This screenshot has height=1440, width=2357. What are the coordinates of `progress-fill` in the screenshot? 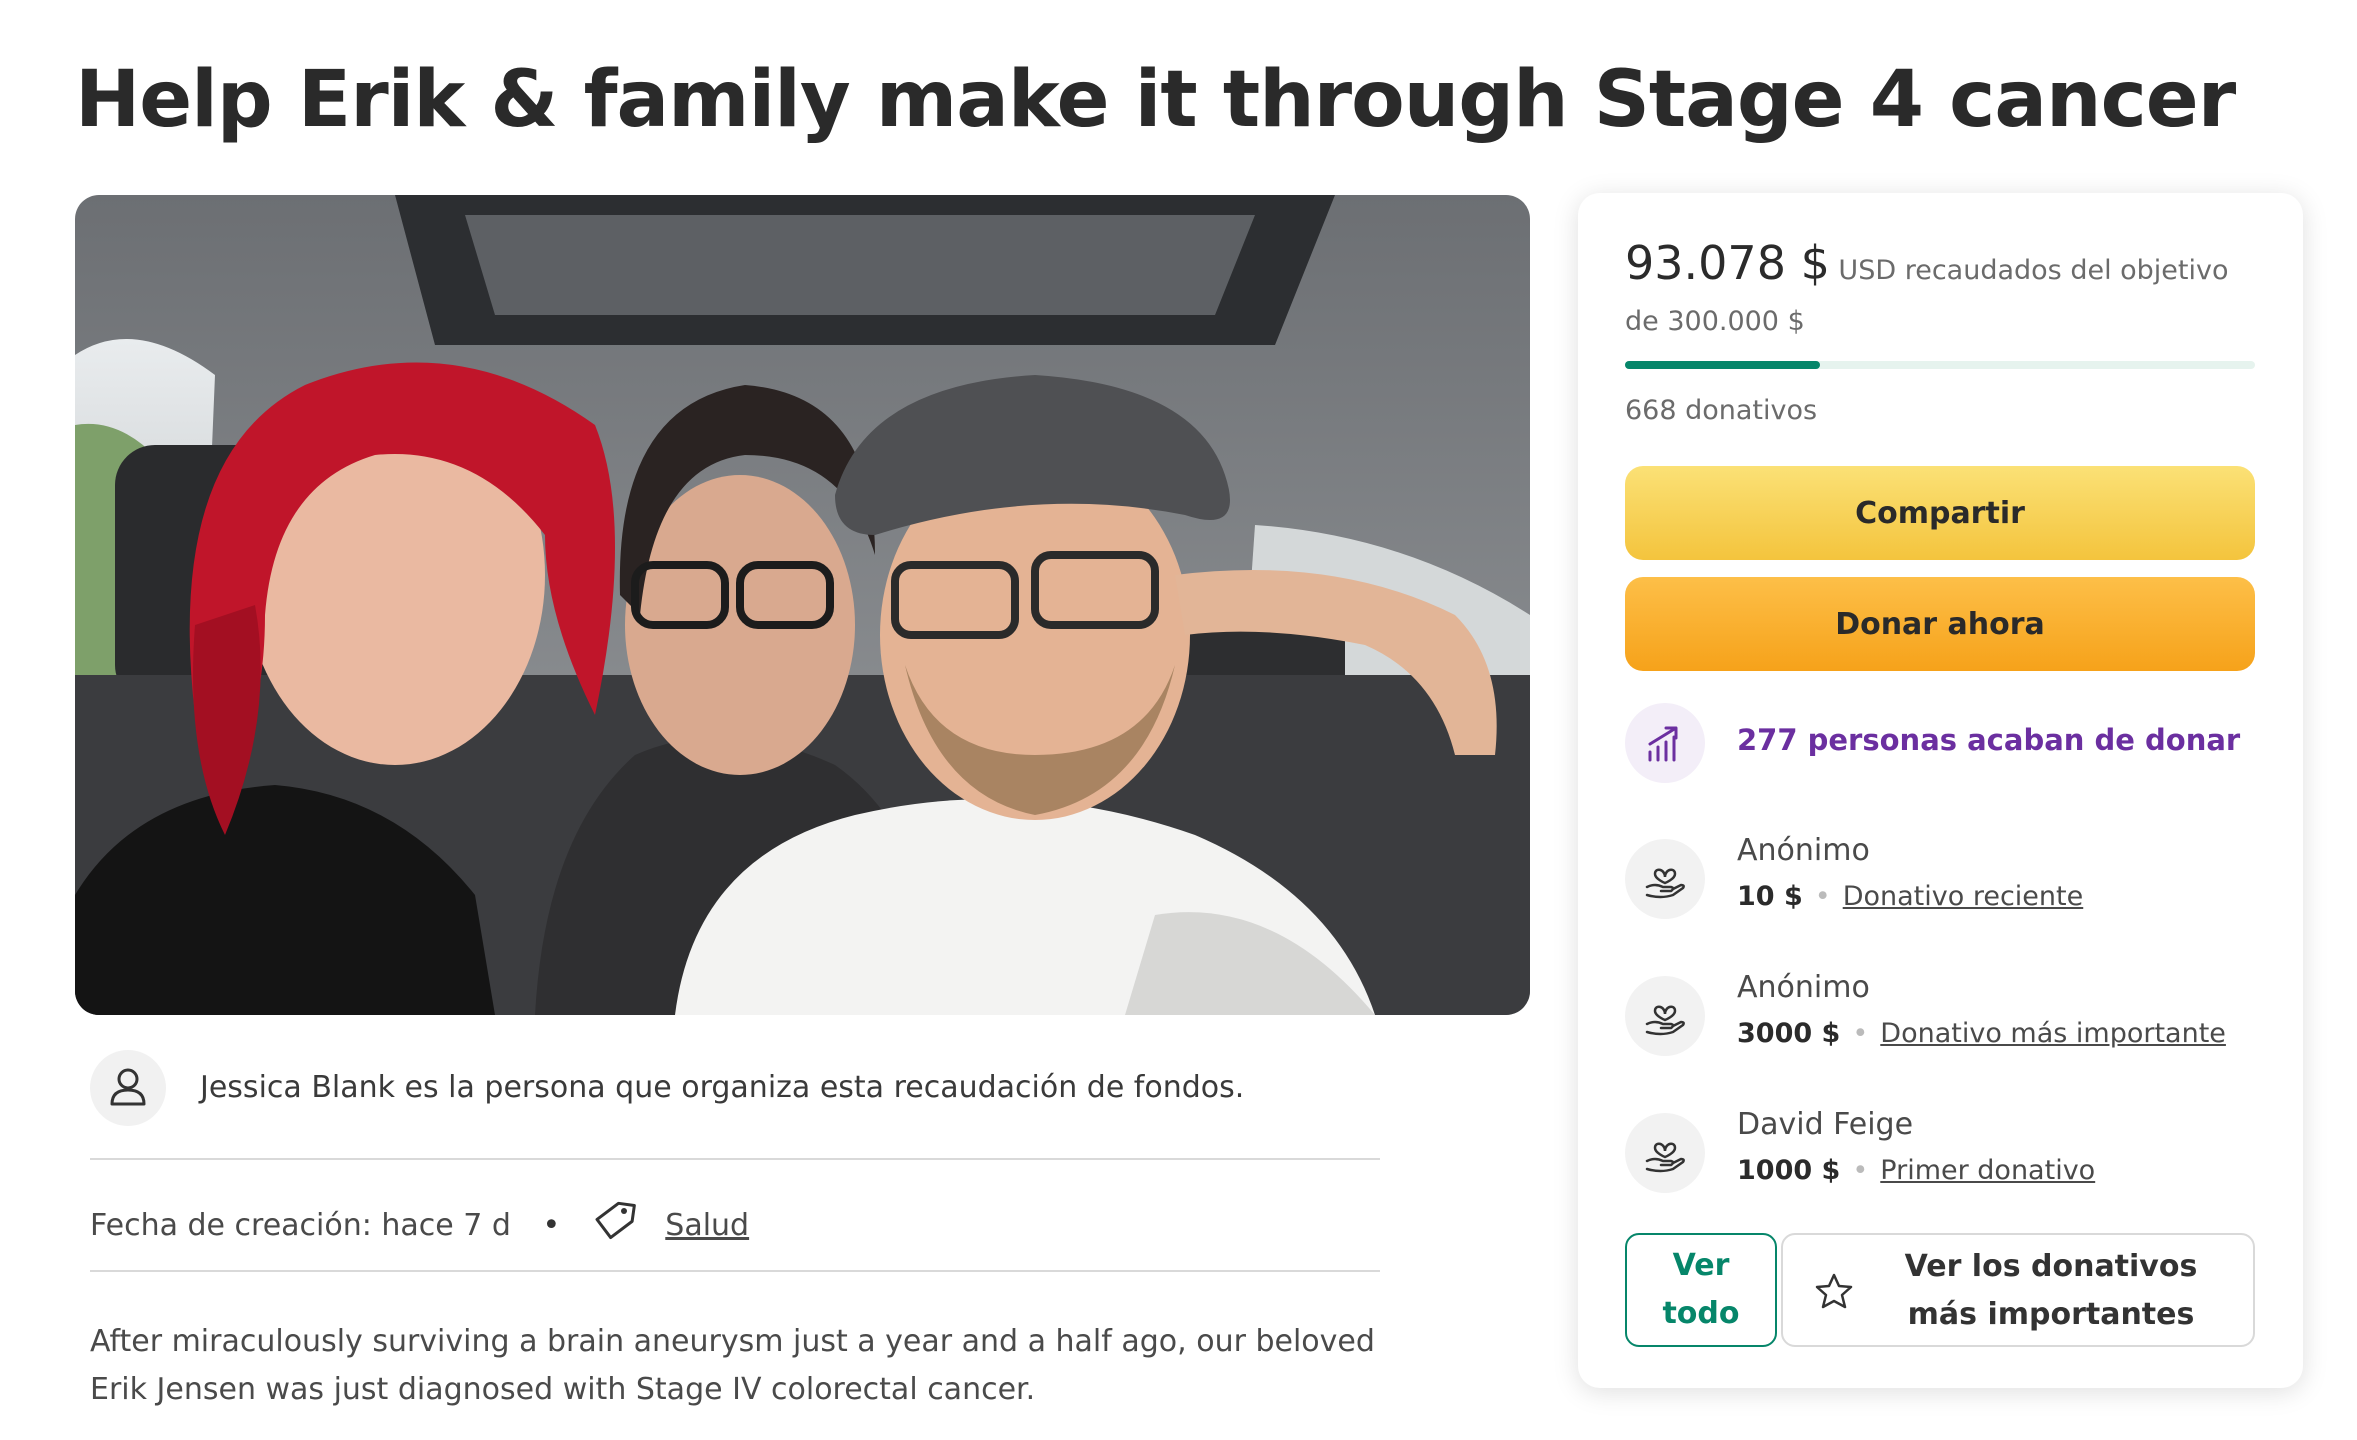 It's located at (1723, 365).